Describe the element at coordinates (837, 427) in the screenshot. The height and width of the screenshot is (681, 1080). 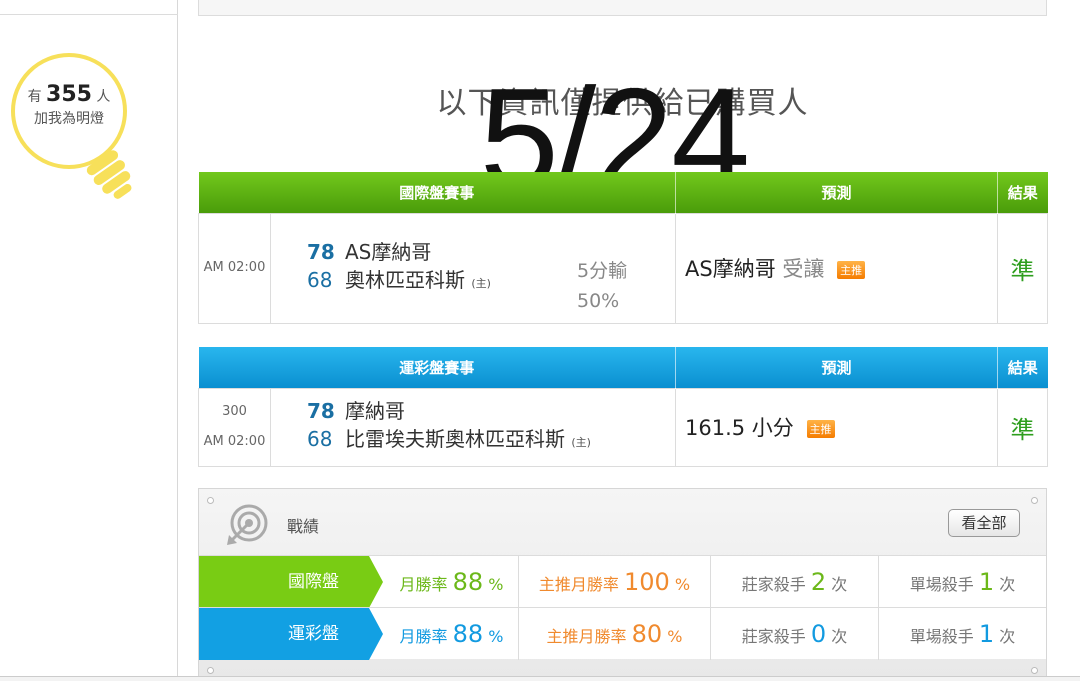
I see `prediction: 161.5 小分 主推` at that location.